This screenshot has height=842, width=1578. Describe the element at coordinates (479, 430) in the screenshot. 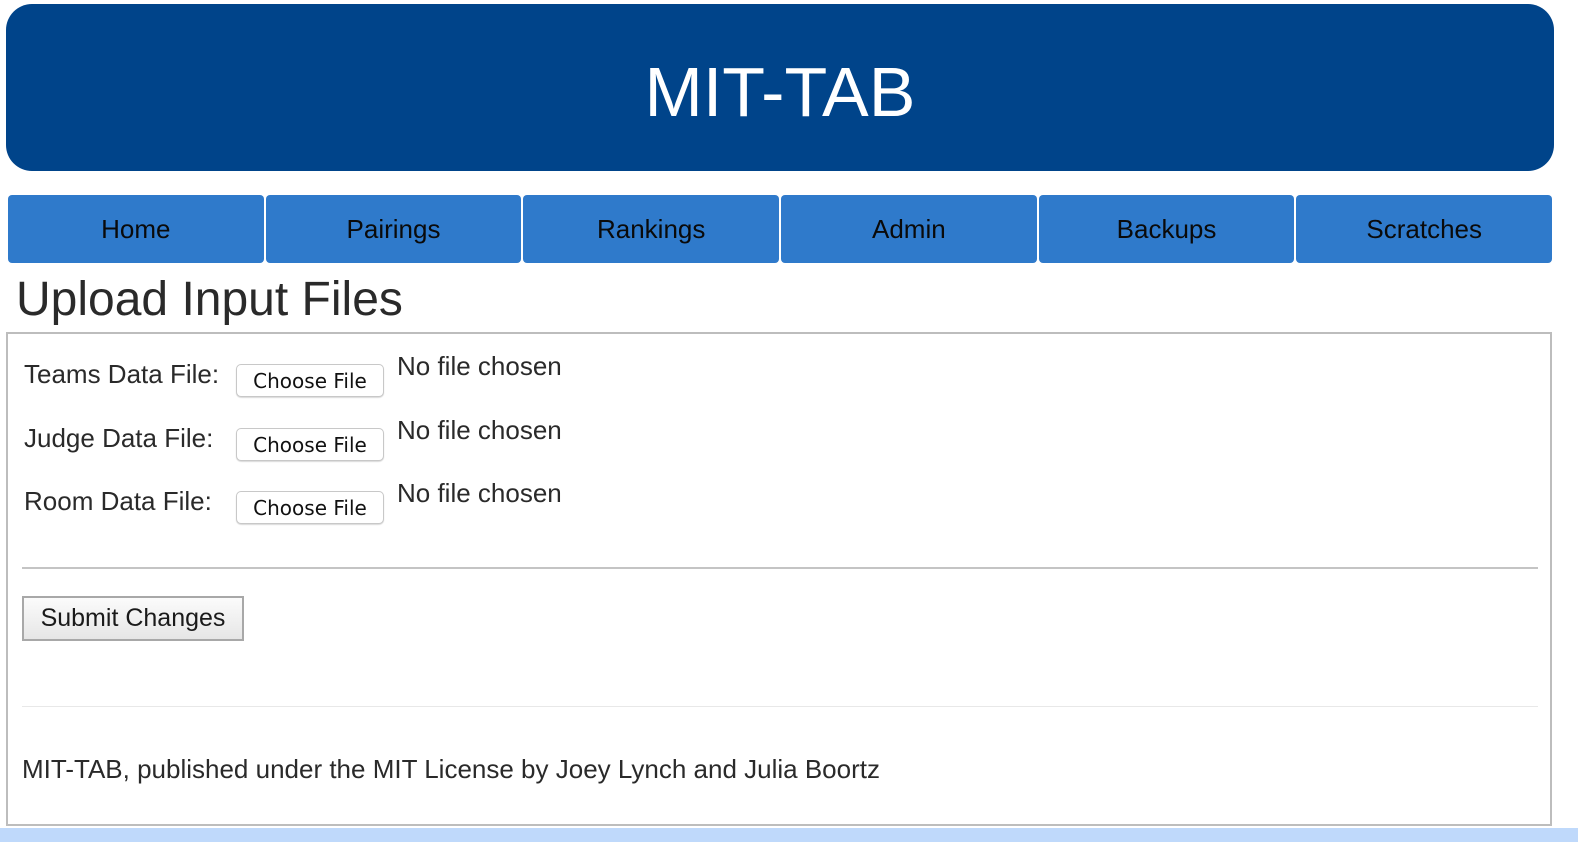

I see `judge-file-status: No file chosen` at that location.